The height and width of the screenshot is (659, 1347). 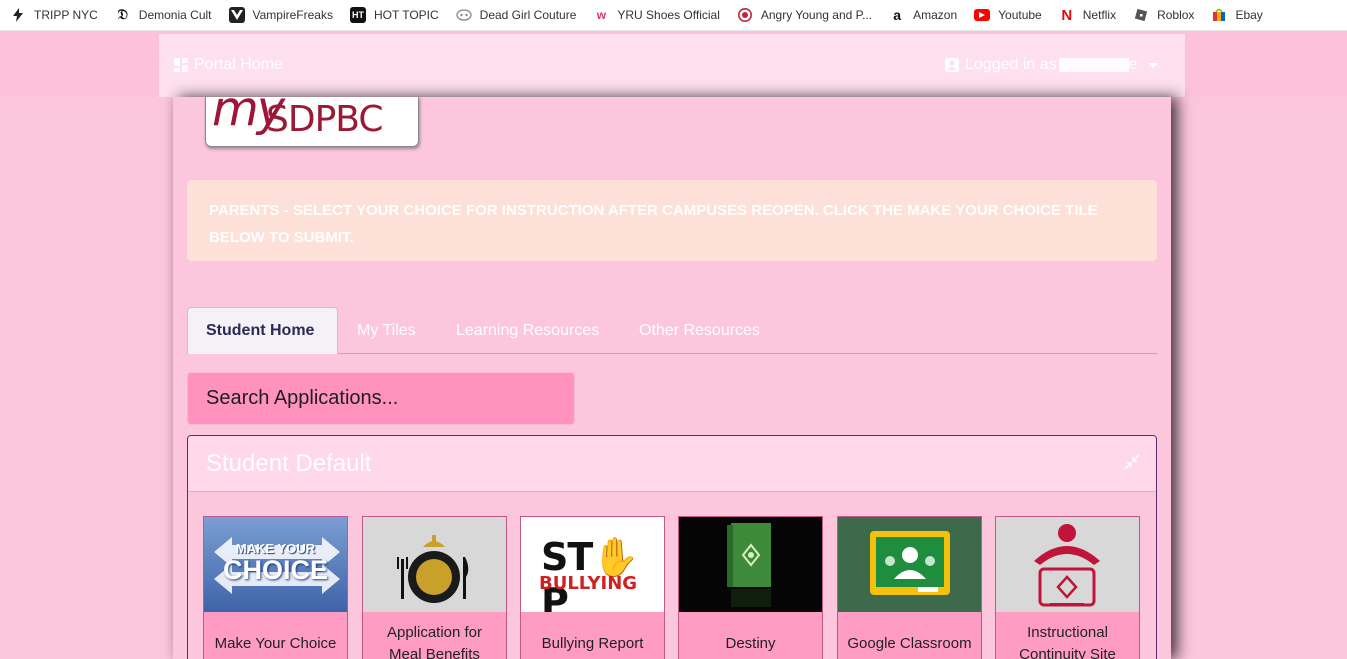 I want to click on dead-girl-icon, so click(x=464, y=15).